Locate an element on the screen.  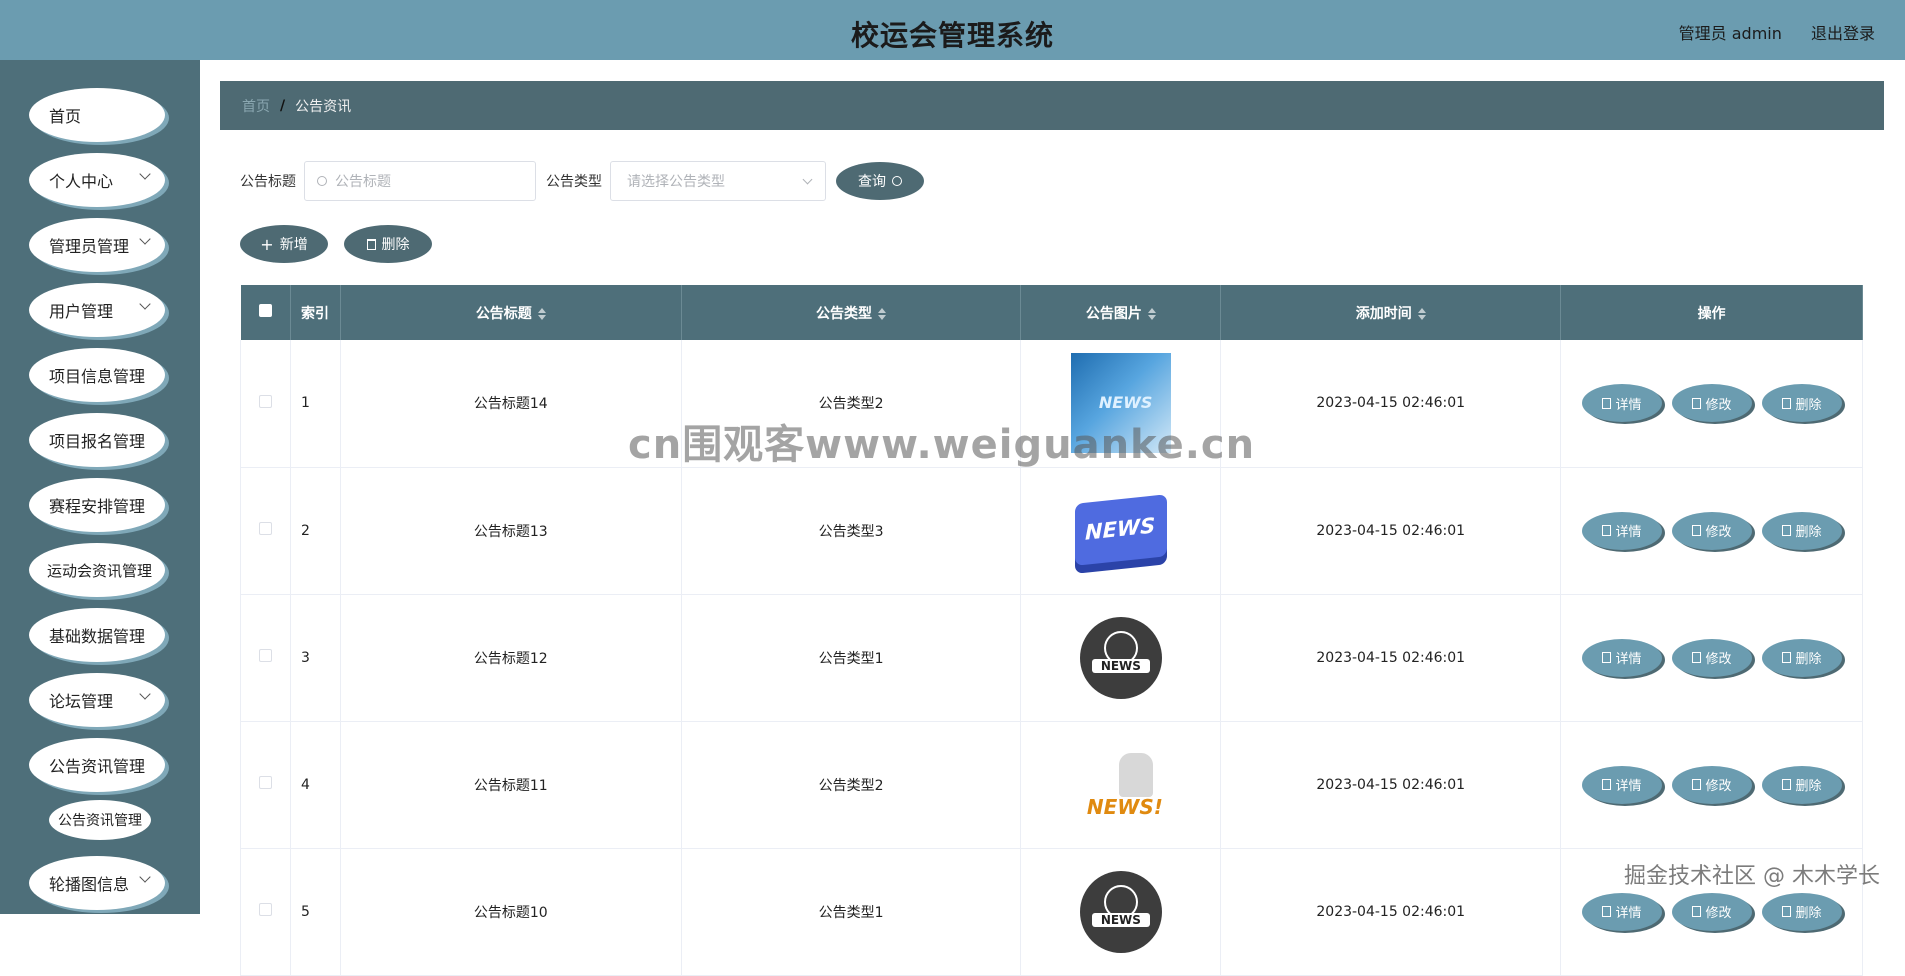
top-header: 校运会管理系统 管理员 admin 退出登录 is located at coordinates (952, 30).